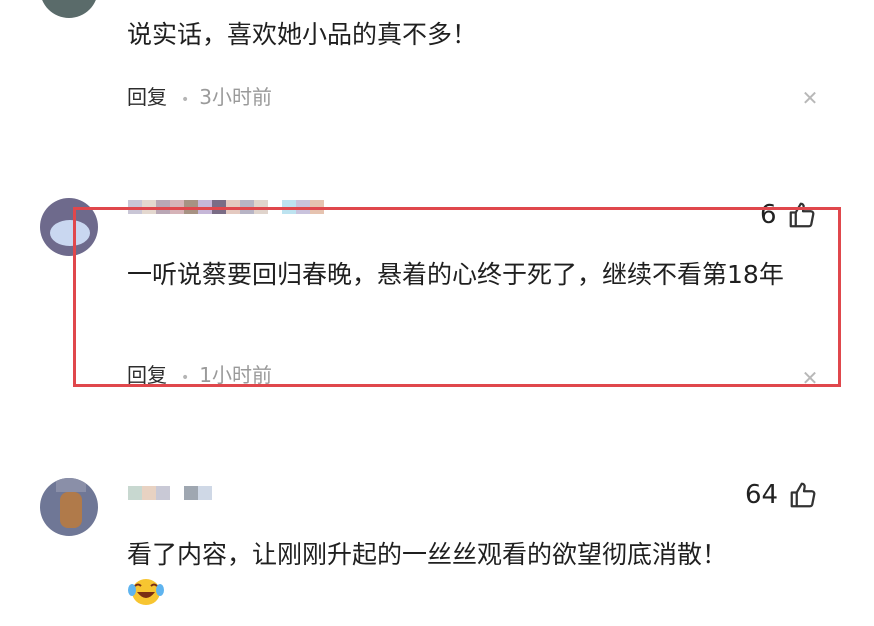 This screenshot has height=626, width=874. What do you see at coordinates (762, 495) in the screenshot?
I see `like-count: 64` at bounding box center [762, 495].